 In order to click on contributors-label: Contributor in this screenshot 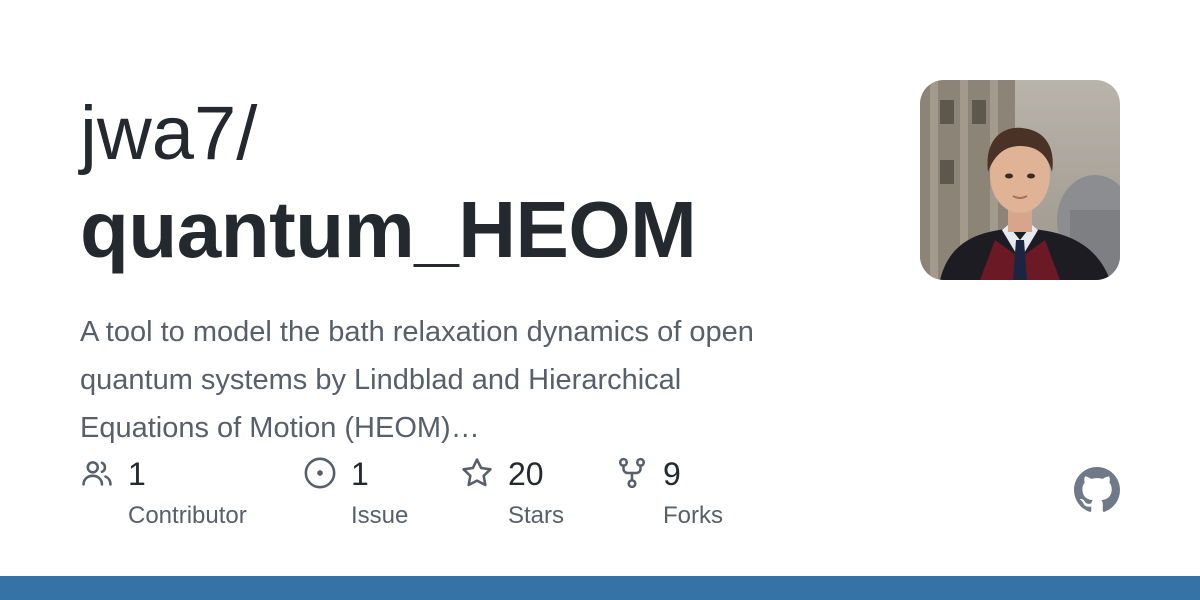, I will do `click(187, 515)`.